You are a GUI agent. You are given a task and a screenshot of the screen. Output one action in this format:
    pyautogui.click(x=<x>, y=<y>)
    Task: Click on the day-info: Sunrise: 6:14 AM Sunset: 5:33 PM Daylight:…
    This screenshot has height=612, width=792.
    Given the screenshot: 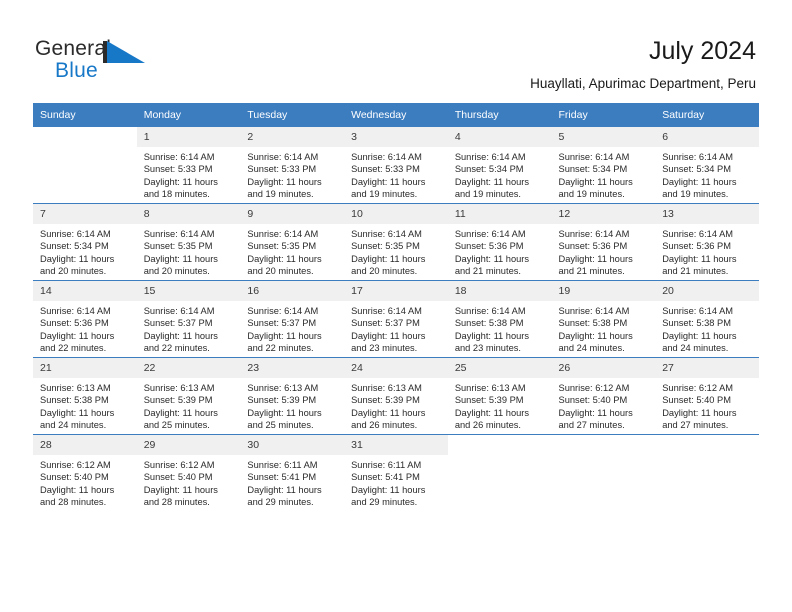 What is the action you would take?
    pyautogui.click(x=396, y=174)
    